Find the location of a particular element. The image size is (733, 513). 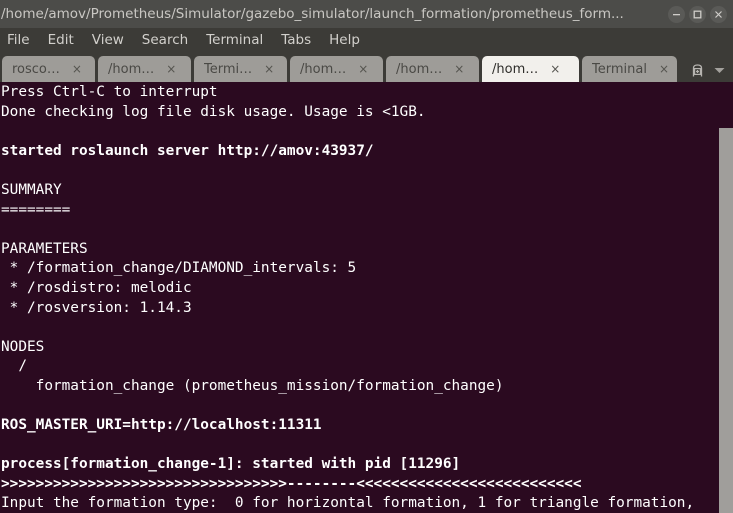

window-controls is located at coordinates (700, 14).